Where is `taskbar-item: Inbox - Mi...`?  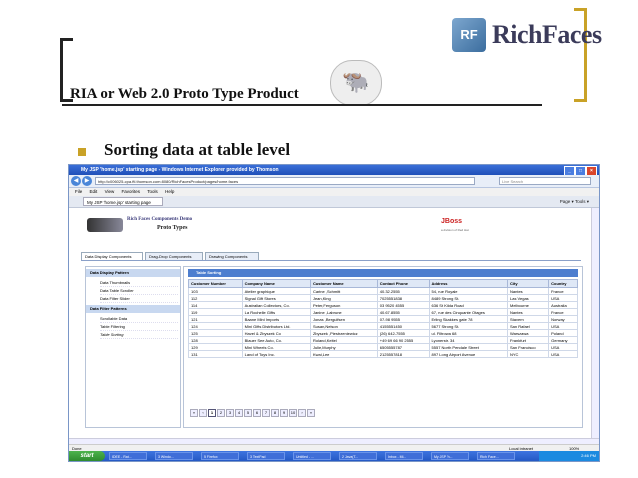 taskbar-item: Inbox - Mi... is located at coordinates (404, 456).